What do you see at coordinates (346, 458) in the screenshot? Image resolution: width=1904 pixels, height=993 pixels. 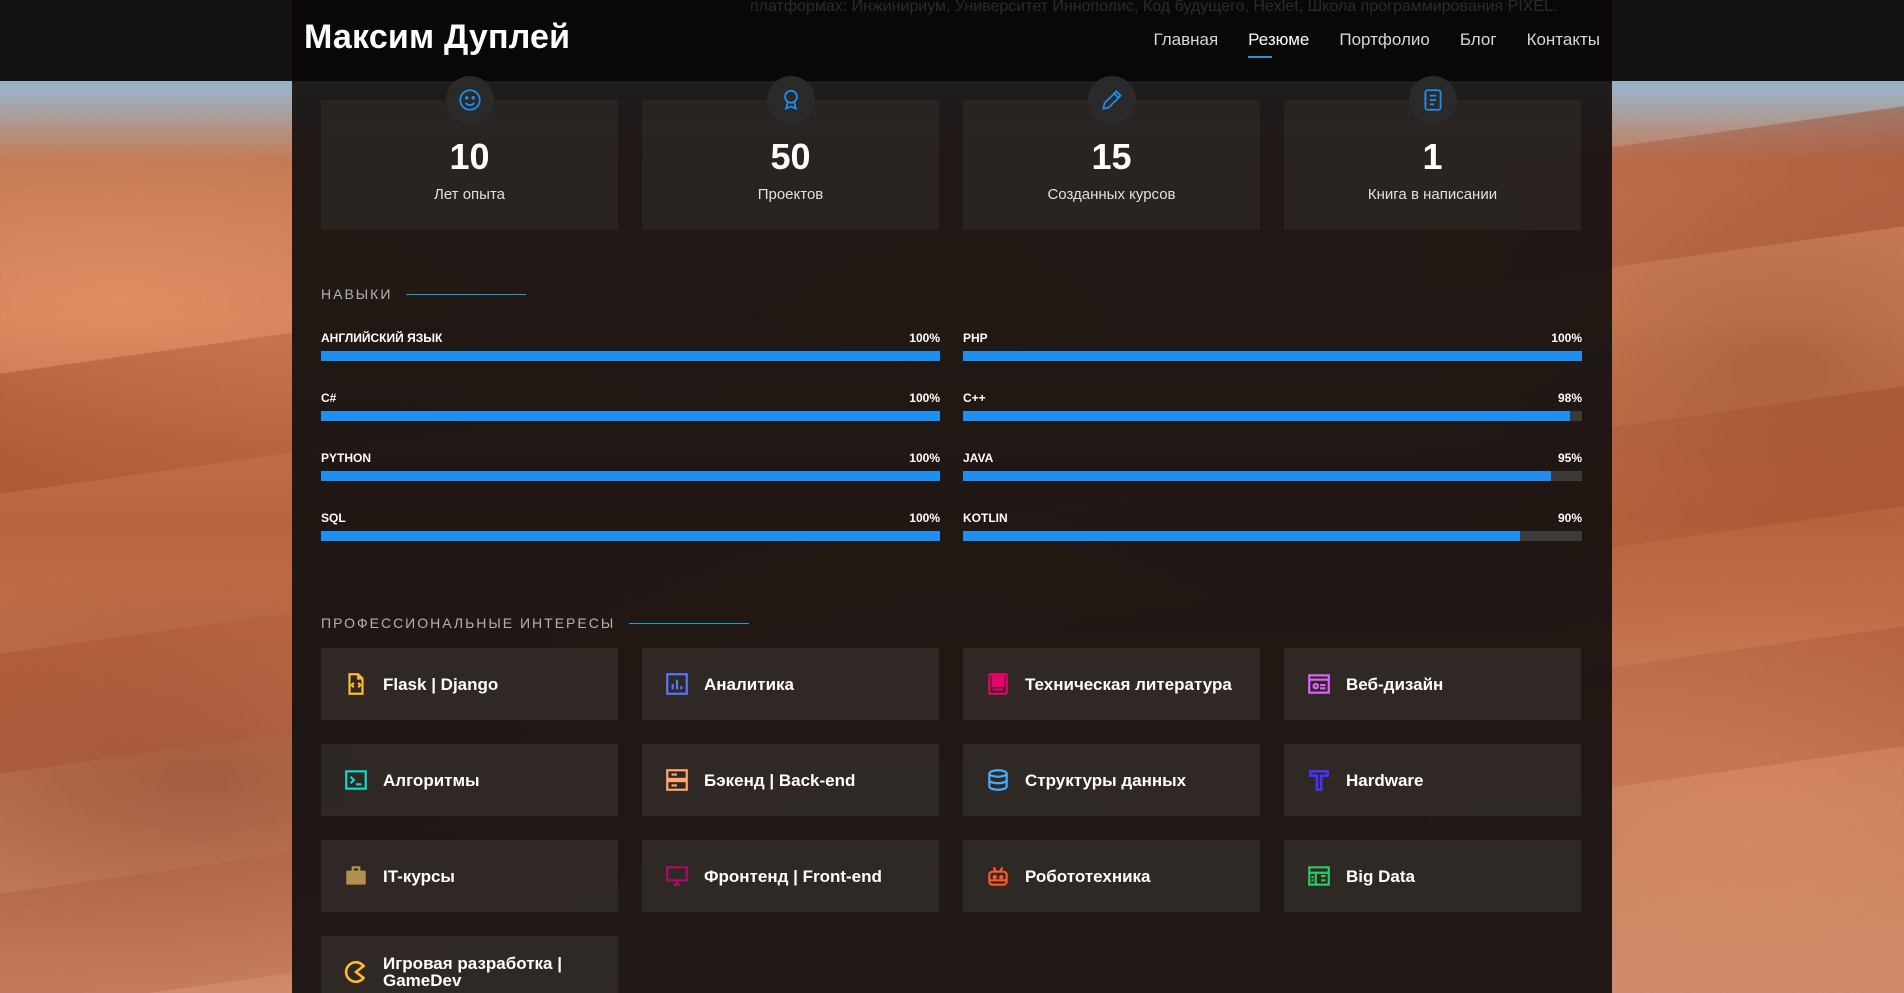 I see `skill-name: PYTHON` at bounding box center [346, 458].